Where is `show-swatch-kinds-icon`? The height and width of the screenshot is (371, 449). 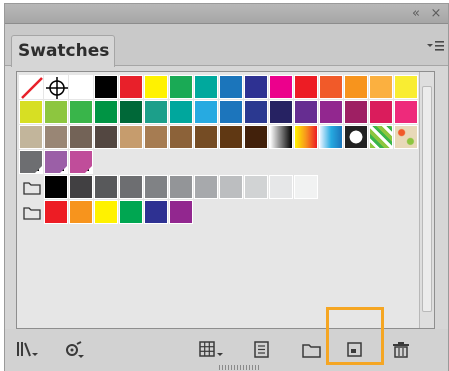
show-swatch-kinds-icon is located at coordinates (75, 350).